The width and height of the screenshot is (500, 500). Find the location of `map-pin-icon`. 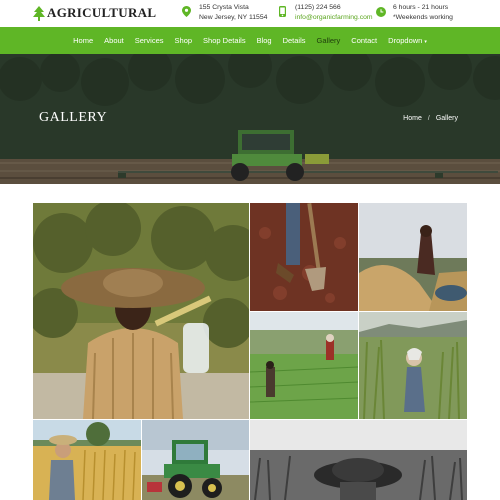

map-pin-icon is located at coordinates (186, 10).